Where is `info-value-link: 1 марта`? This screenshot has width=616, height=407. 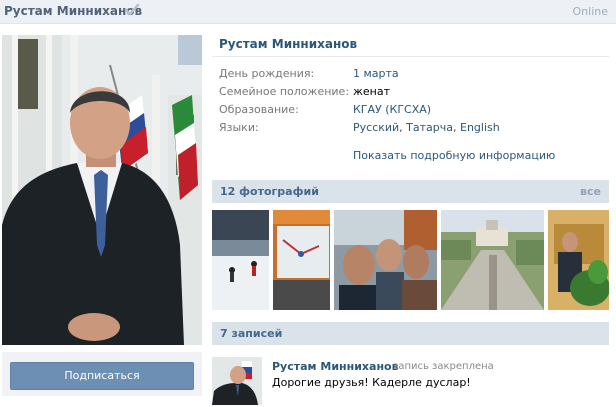 info-value-link: 1 марта is located at coordinates (376, 73).